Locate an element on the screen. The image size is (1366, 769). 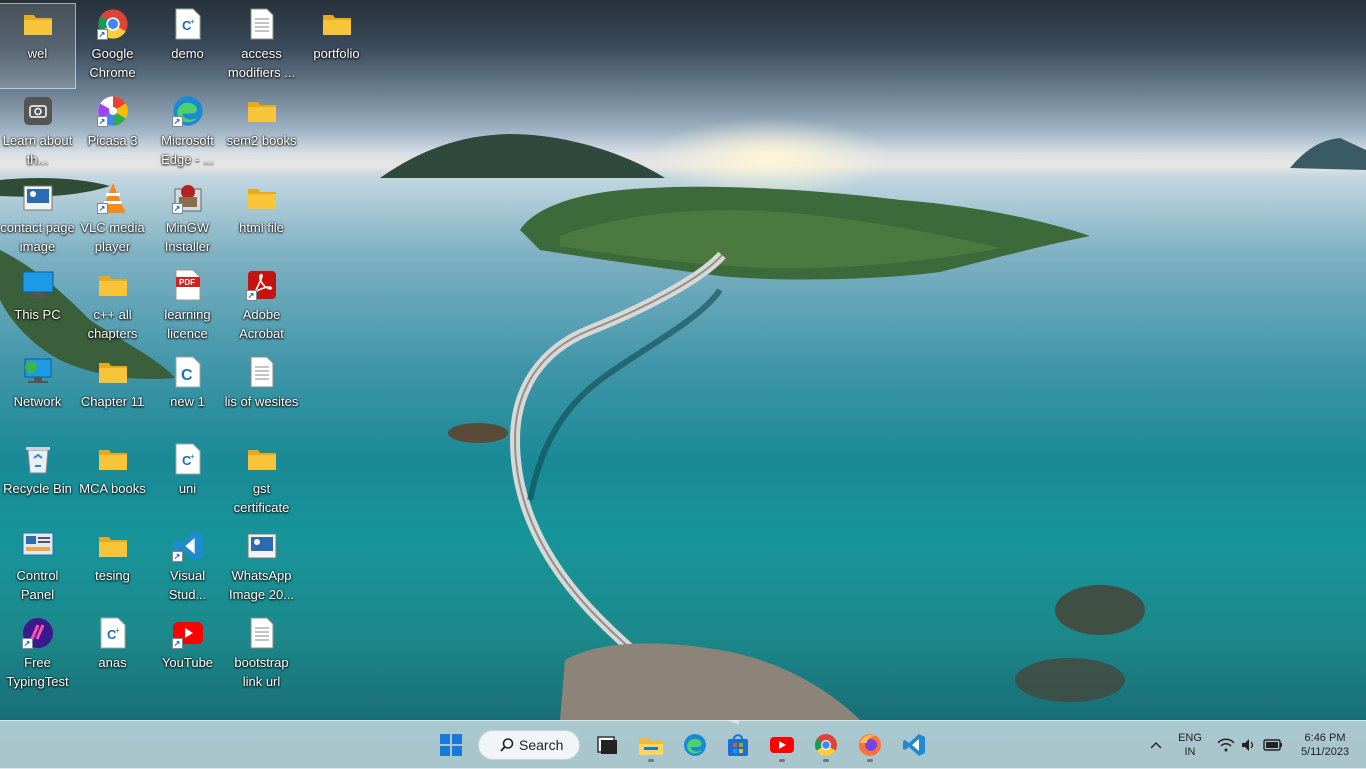
desktop-icon: gst certificate is located at coordinates (261, 481).